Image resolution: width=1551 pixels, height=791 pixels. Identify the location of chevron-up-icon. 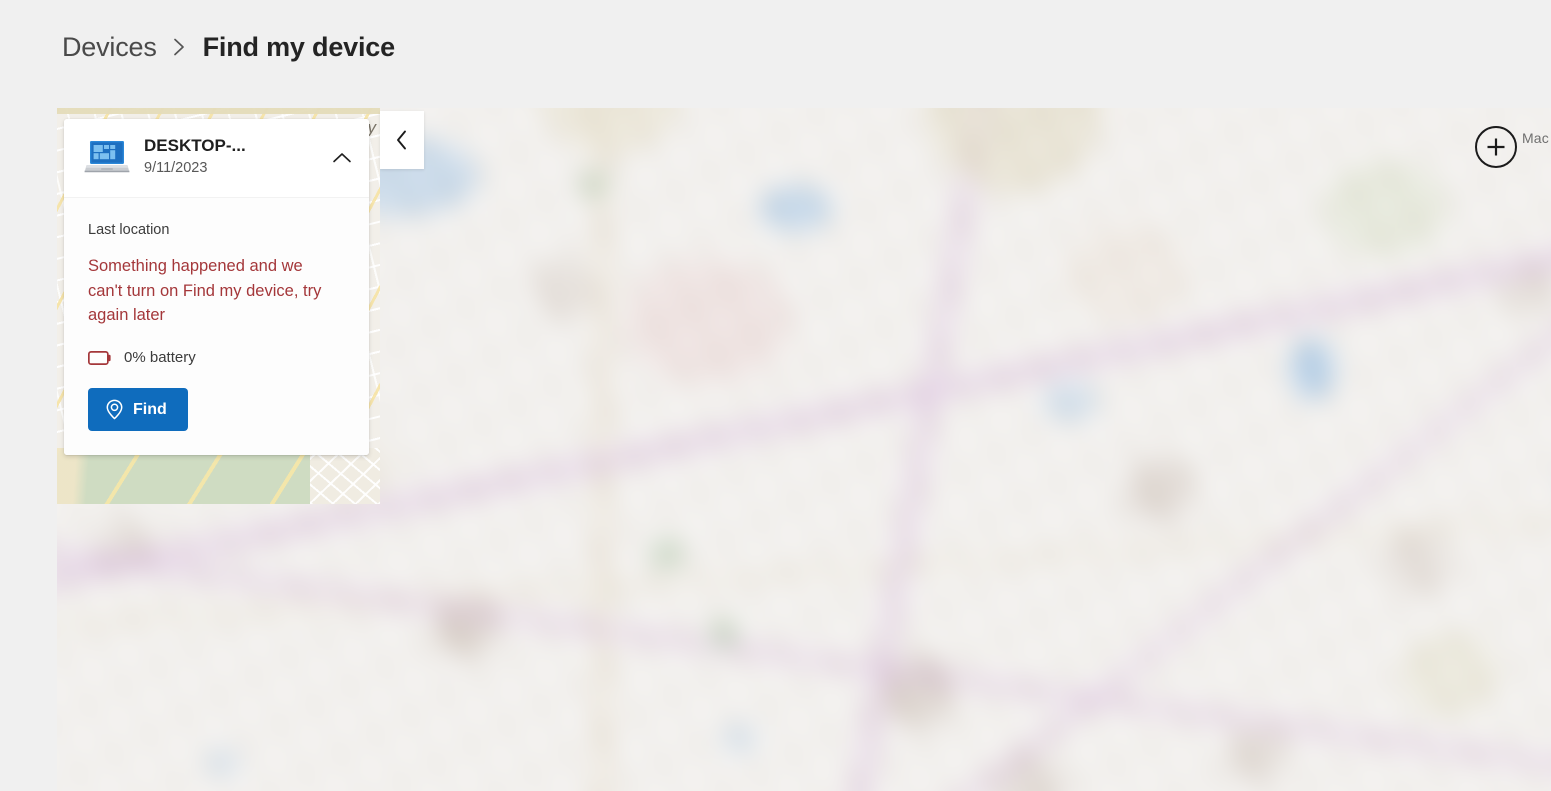
(342, 157).